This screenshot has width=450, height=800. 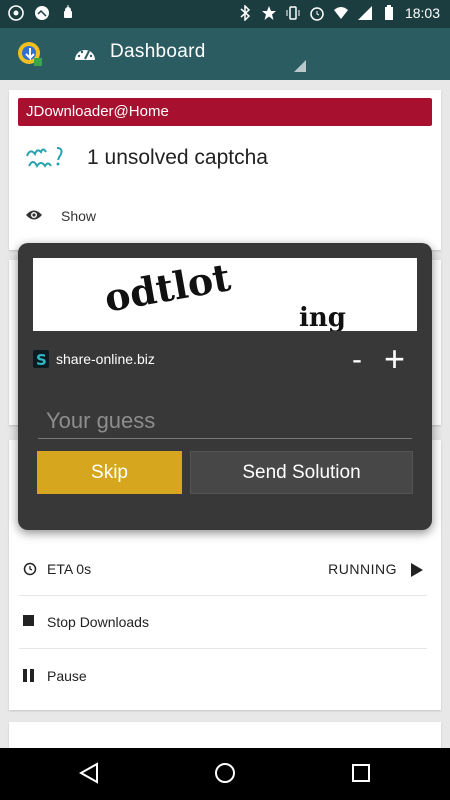 I want to click on clock-icon, so click(x=30, y=569).